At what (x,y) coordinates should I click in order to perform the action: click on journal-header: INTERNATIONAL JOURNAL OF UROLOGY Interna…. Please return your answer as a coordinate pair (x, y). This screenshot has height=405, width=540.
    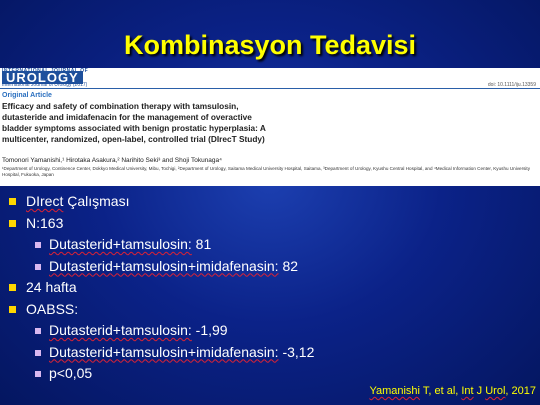
    Looking at the image, I should click on (270, 78).